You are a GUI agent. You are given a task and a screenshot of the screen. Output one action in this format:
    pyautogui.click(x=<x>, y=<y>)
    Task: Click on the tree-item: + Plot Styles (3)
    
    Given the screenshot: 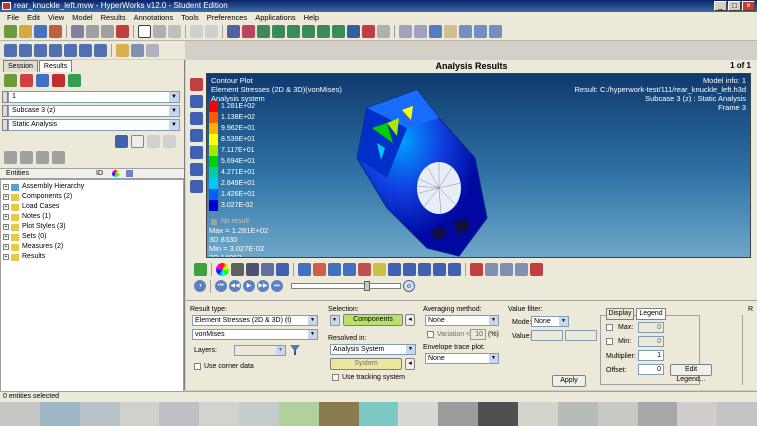 What is the action you would take?
    pyautogui.click(x=92, y=227)
    